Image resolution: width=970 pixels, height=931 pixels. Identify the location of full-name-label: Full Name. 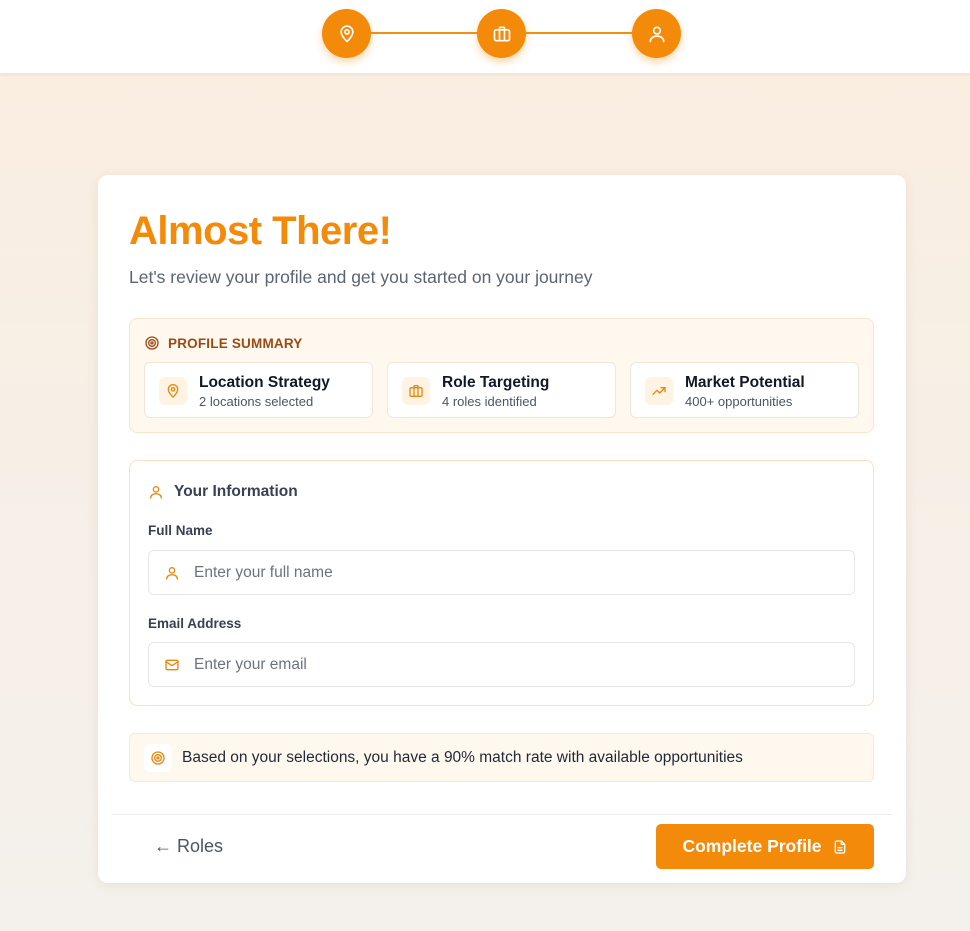
(180, 530).